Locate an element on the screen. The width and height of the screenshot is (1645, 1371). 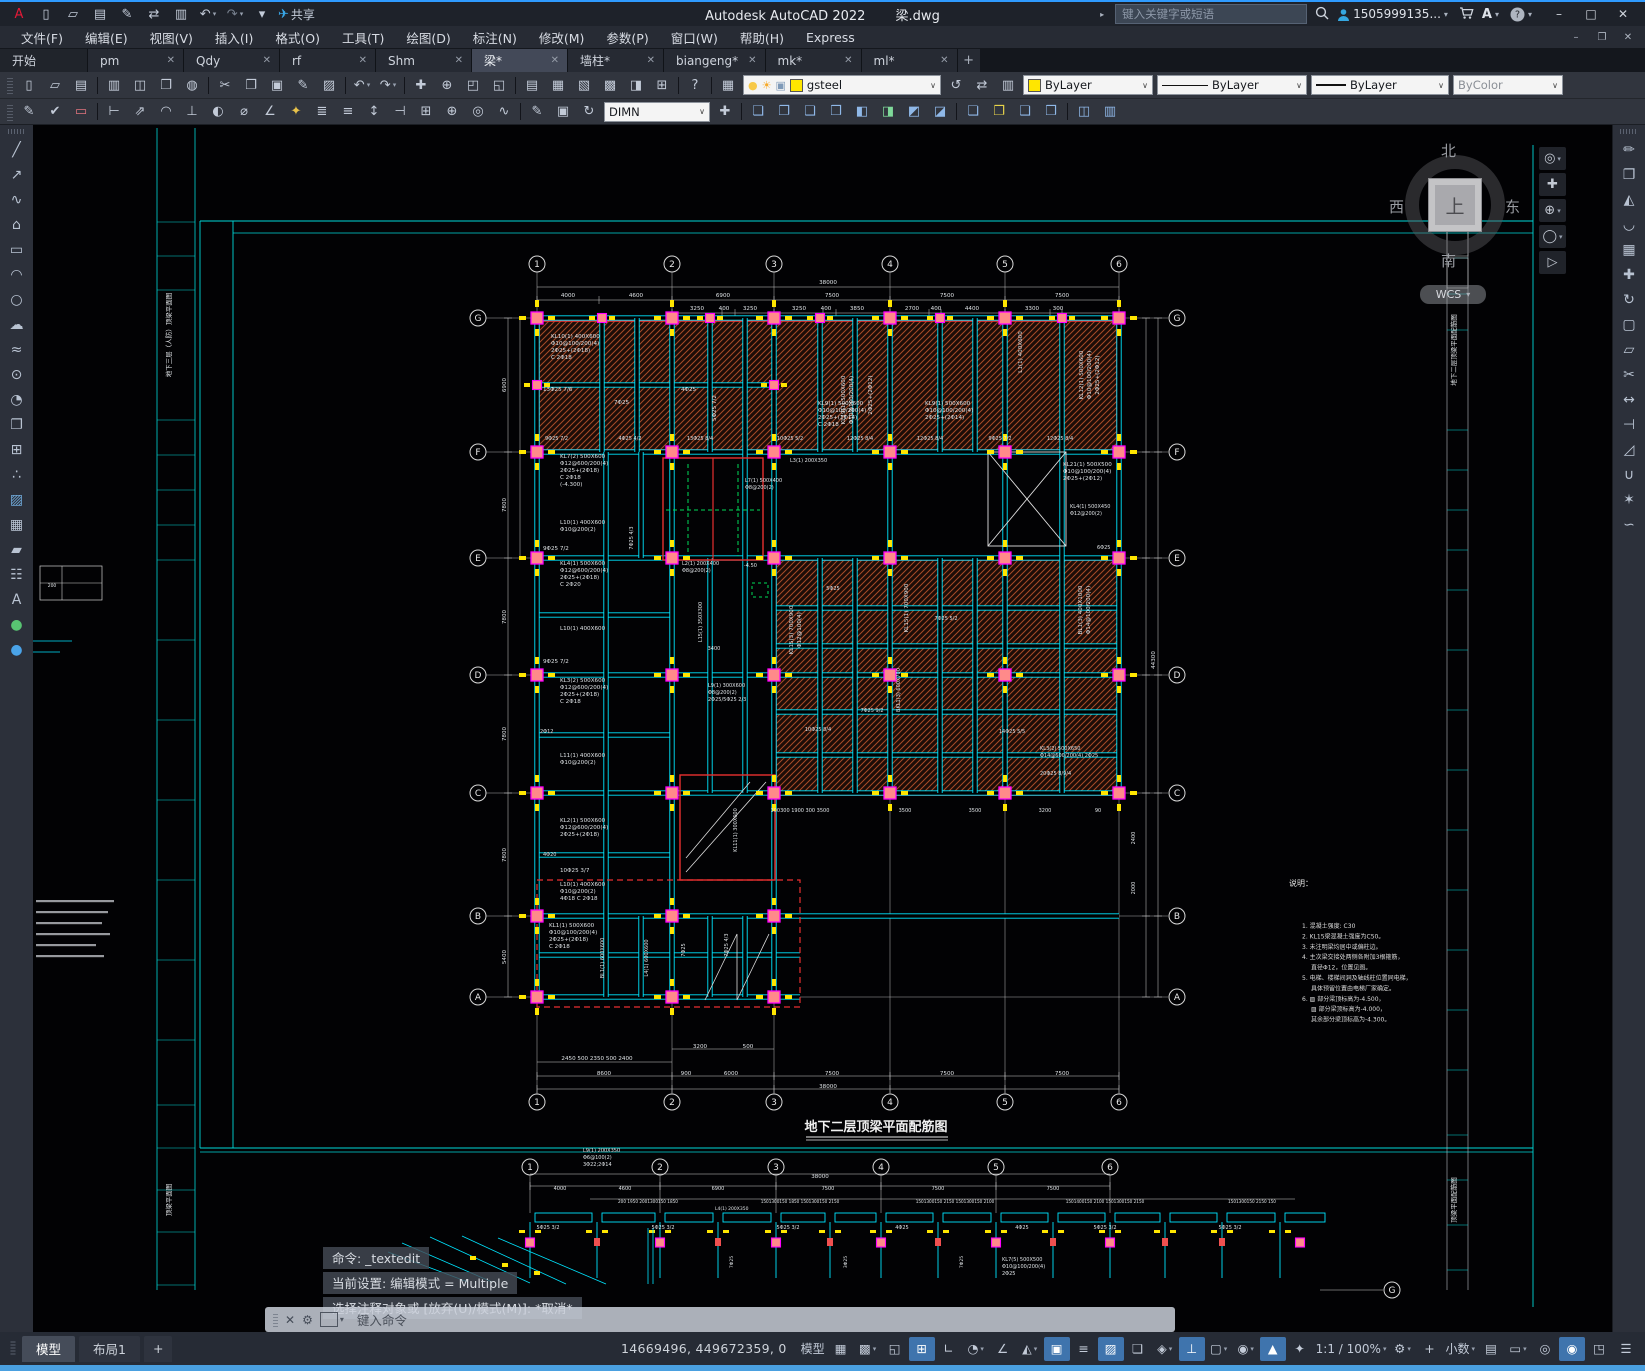
dimstyle-combo: DIMN ∨ is located at coordinates (657, 111).